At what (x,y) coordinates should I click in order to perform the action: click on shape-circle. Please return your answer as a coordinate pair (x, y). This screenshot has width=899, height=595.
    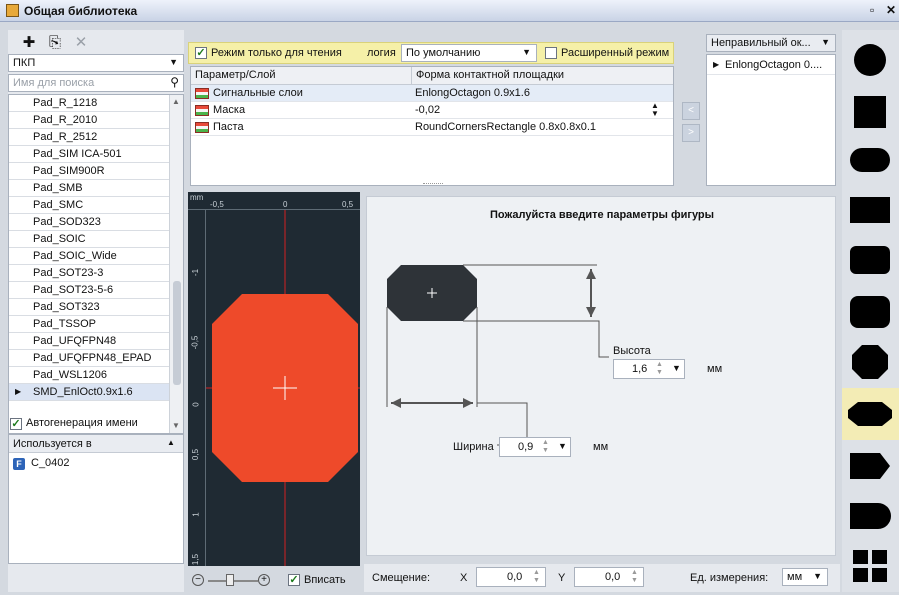
    Looking at the image, I should click on (870, 60).